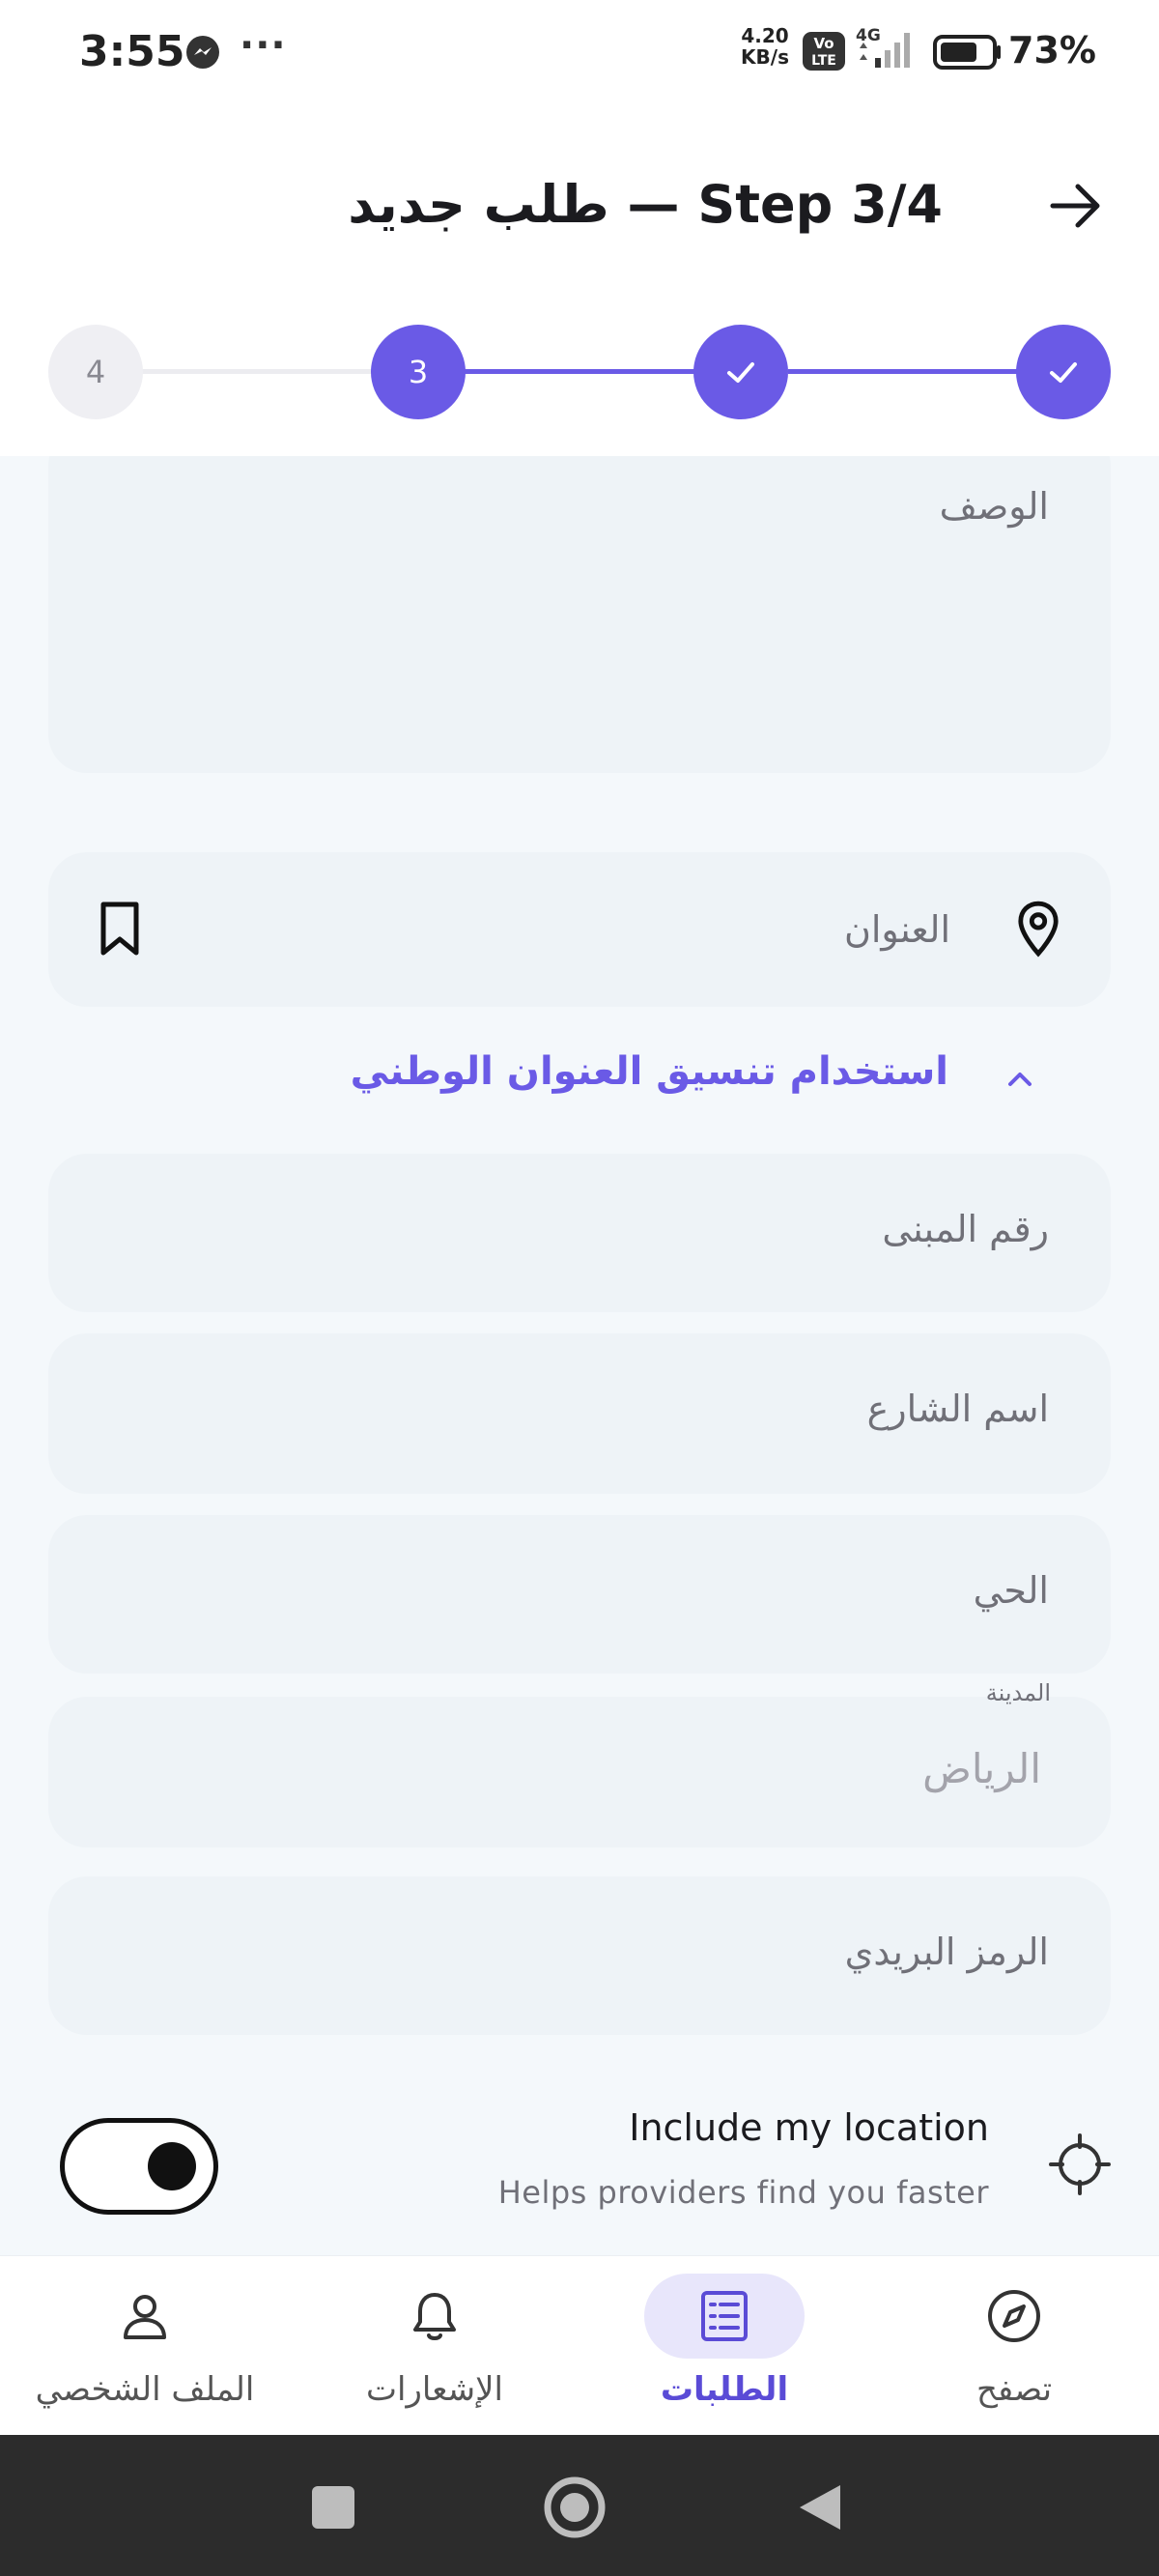  Describe the element at coordinates (435, 2389) in the screenshot. I see `nav-label-notifications: الإشعارات` at that location.